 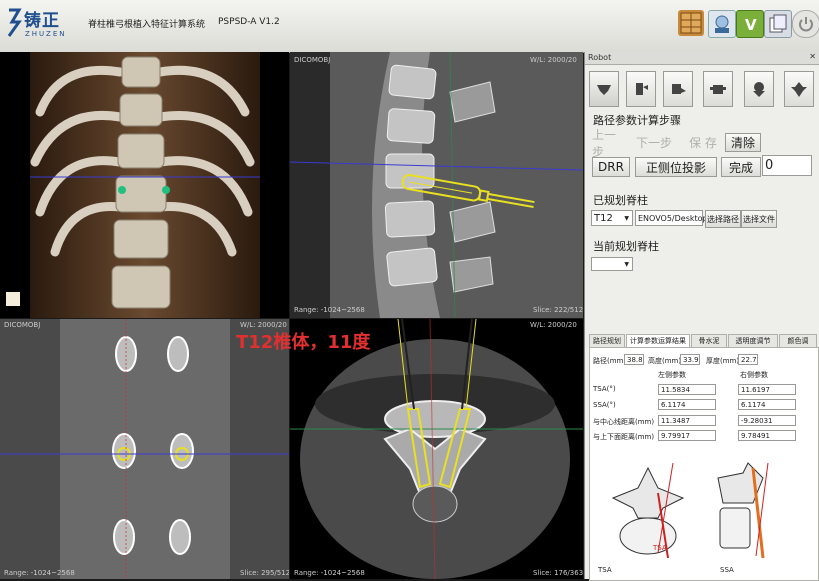 I want to click on clear-button: 清除, so click(x=743, y=142).